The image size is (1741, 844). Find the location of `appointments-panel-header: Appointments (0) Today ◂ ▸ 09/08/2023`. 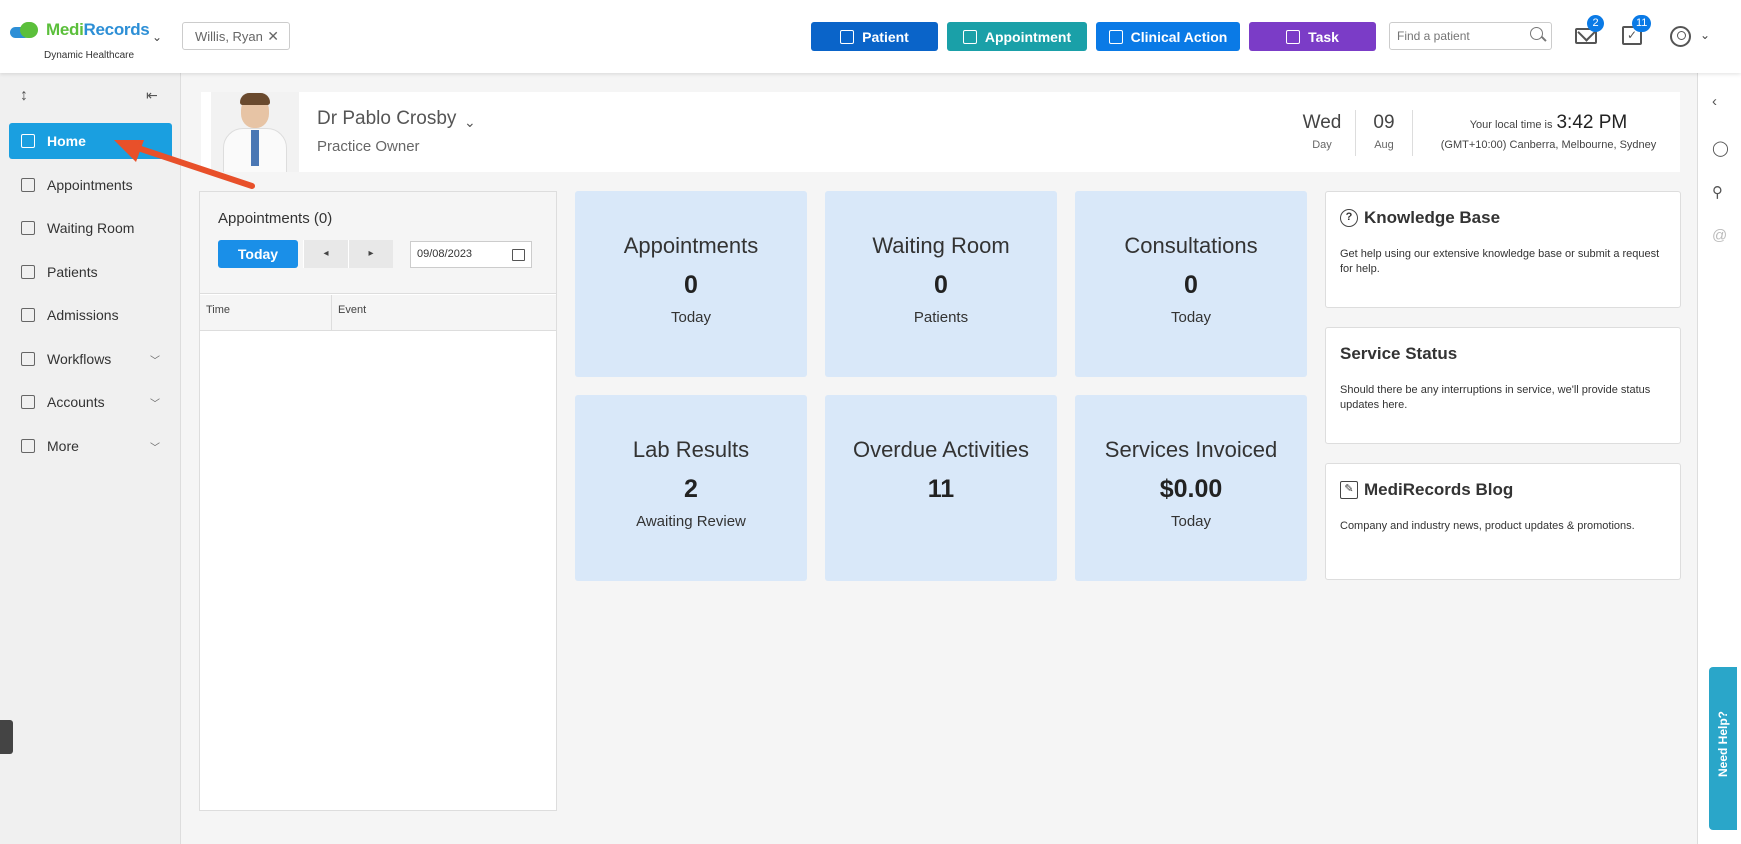

appointments-panel-header: Appointments (0) Today ◂ ▸ 09/08/2023 is located at coordinates (378, 243).